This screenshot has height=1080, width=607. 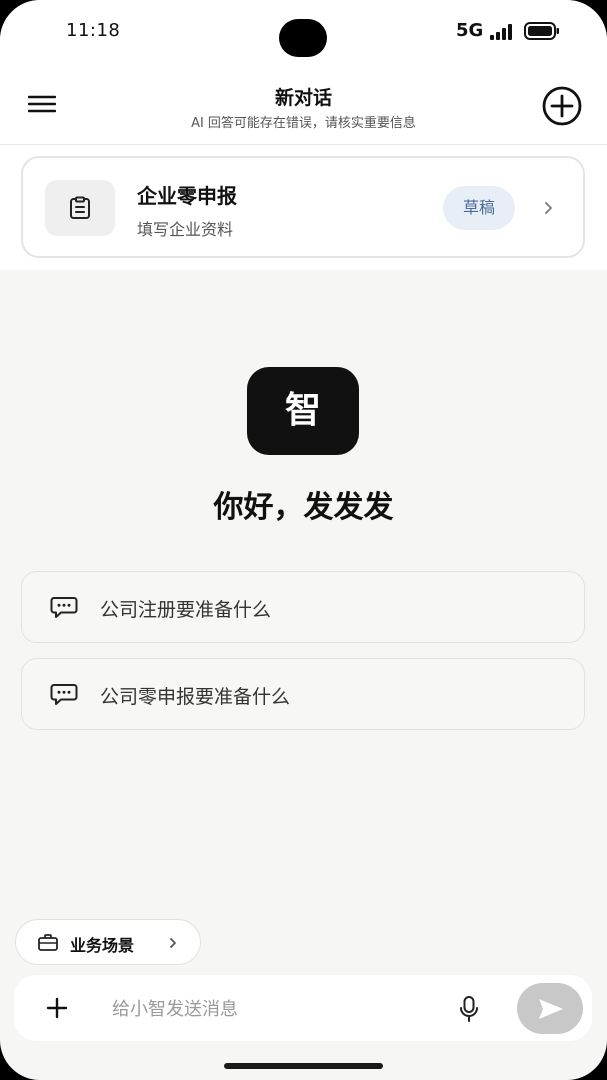 I want to click on send-icon, so click(x=551, y=1009).